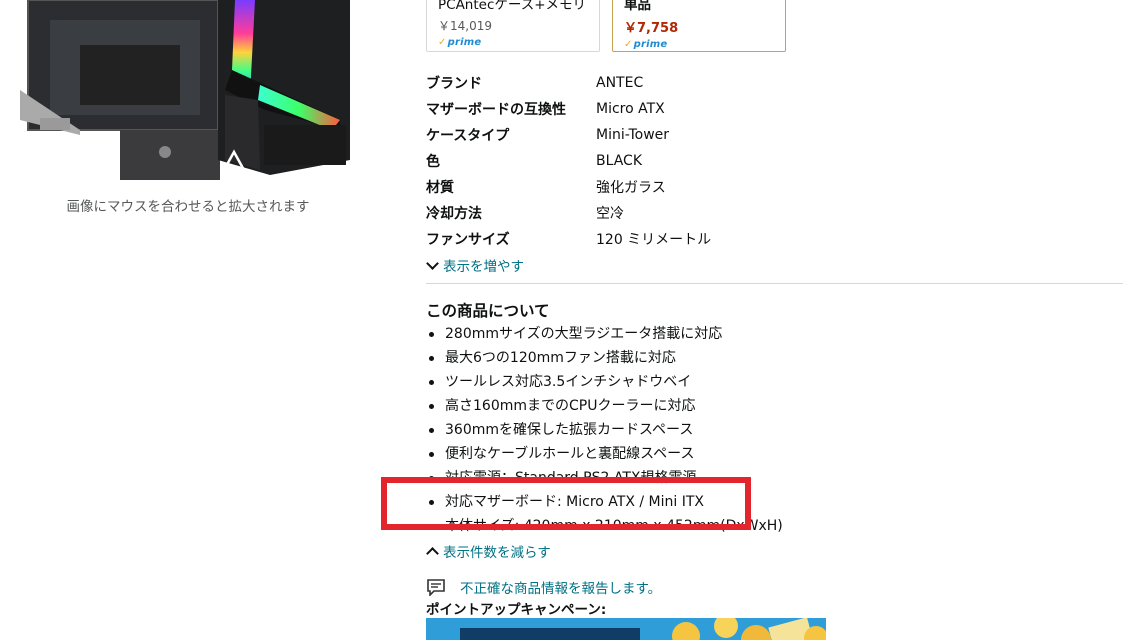 The image size is (1137, 640). What do you see at coordinates (433, 162) in the screenshot?
I see `spec-key: 色` at bounding box center [433, 162].